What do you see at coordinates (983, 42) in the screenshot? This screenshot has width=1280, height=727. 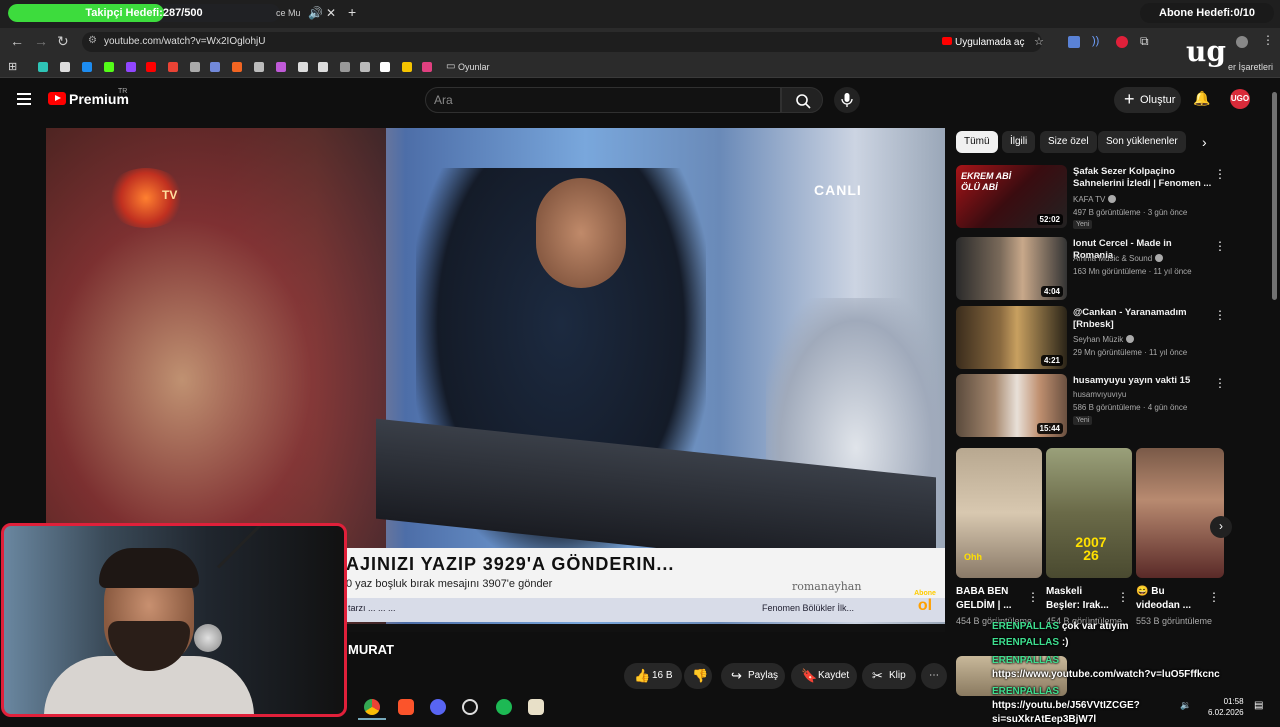 I see `open-in-app-button: Uygulamada aç` at bounding box center [983, 42].